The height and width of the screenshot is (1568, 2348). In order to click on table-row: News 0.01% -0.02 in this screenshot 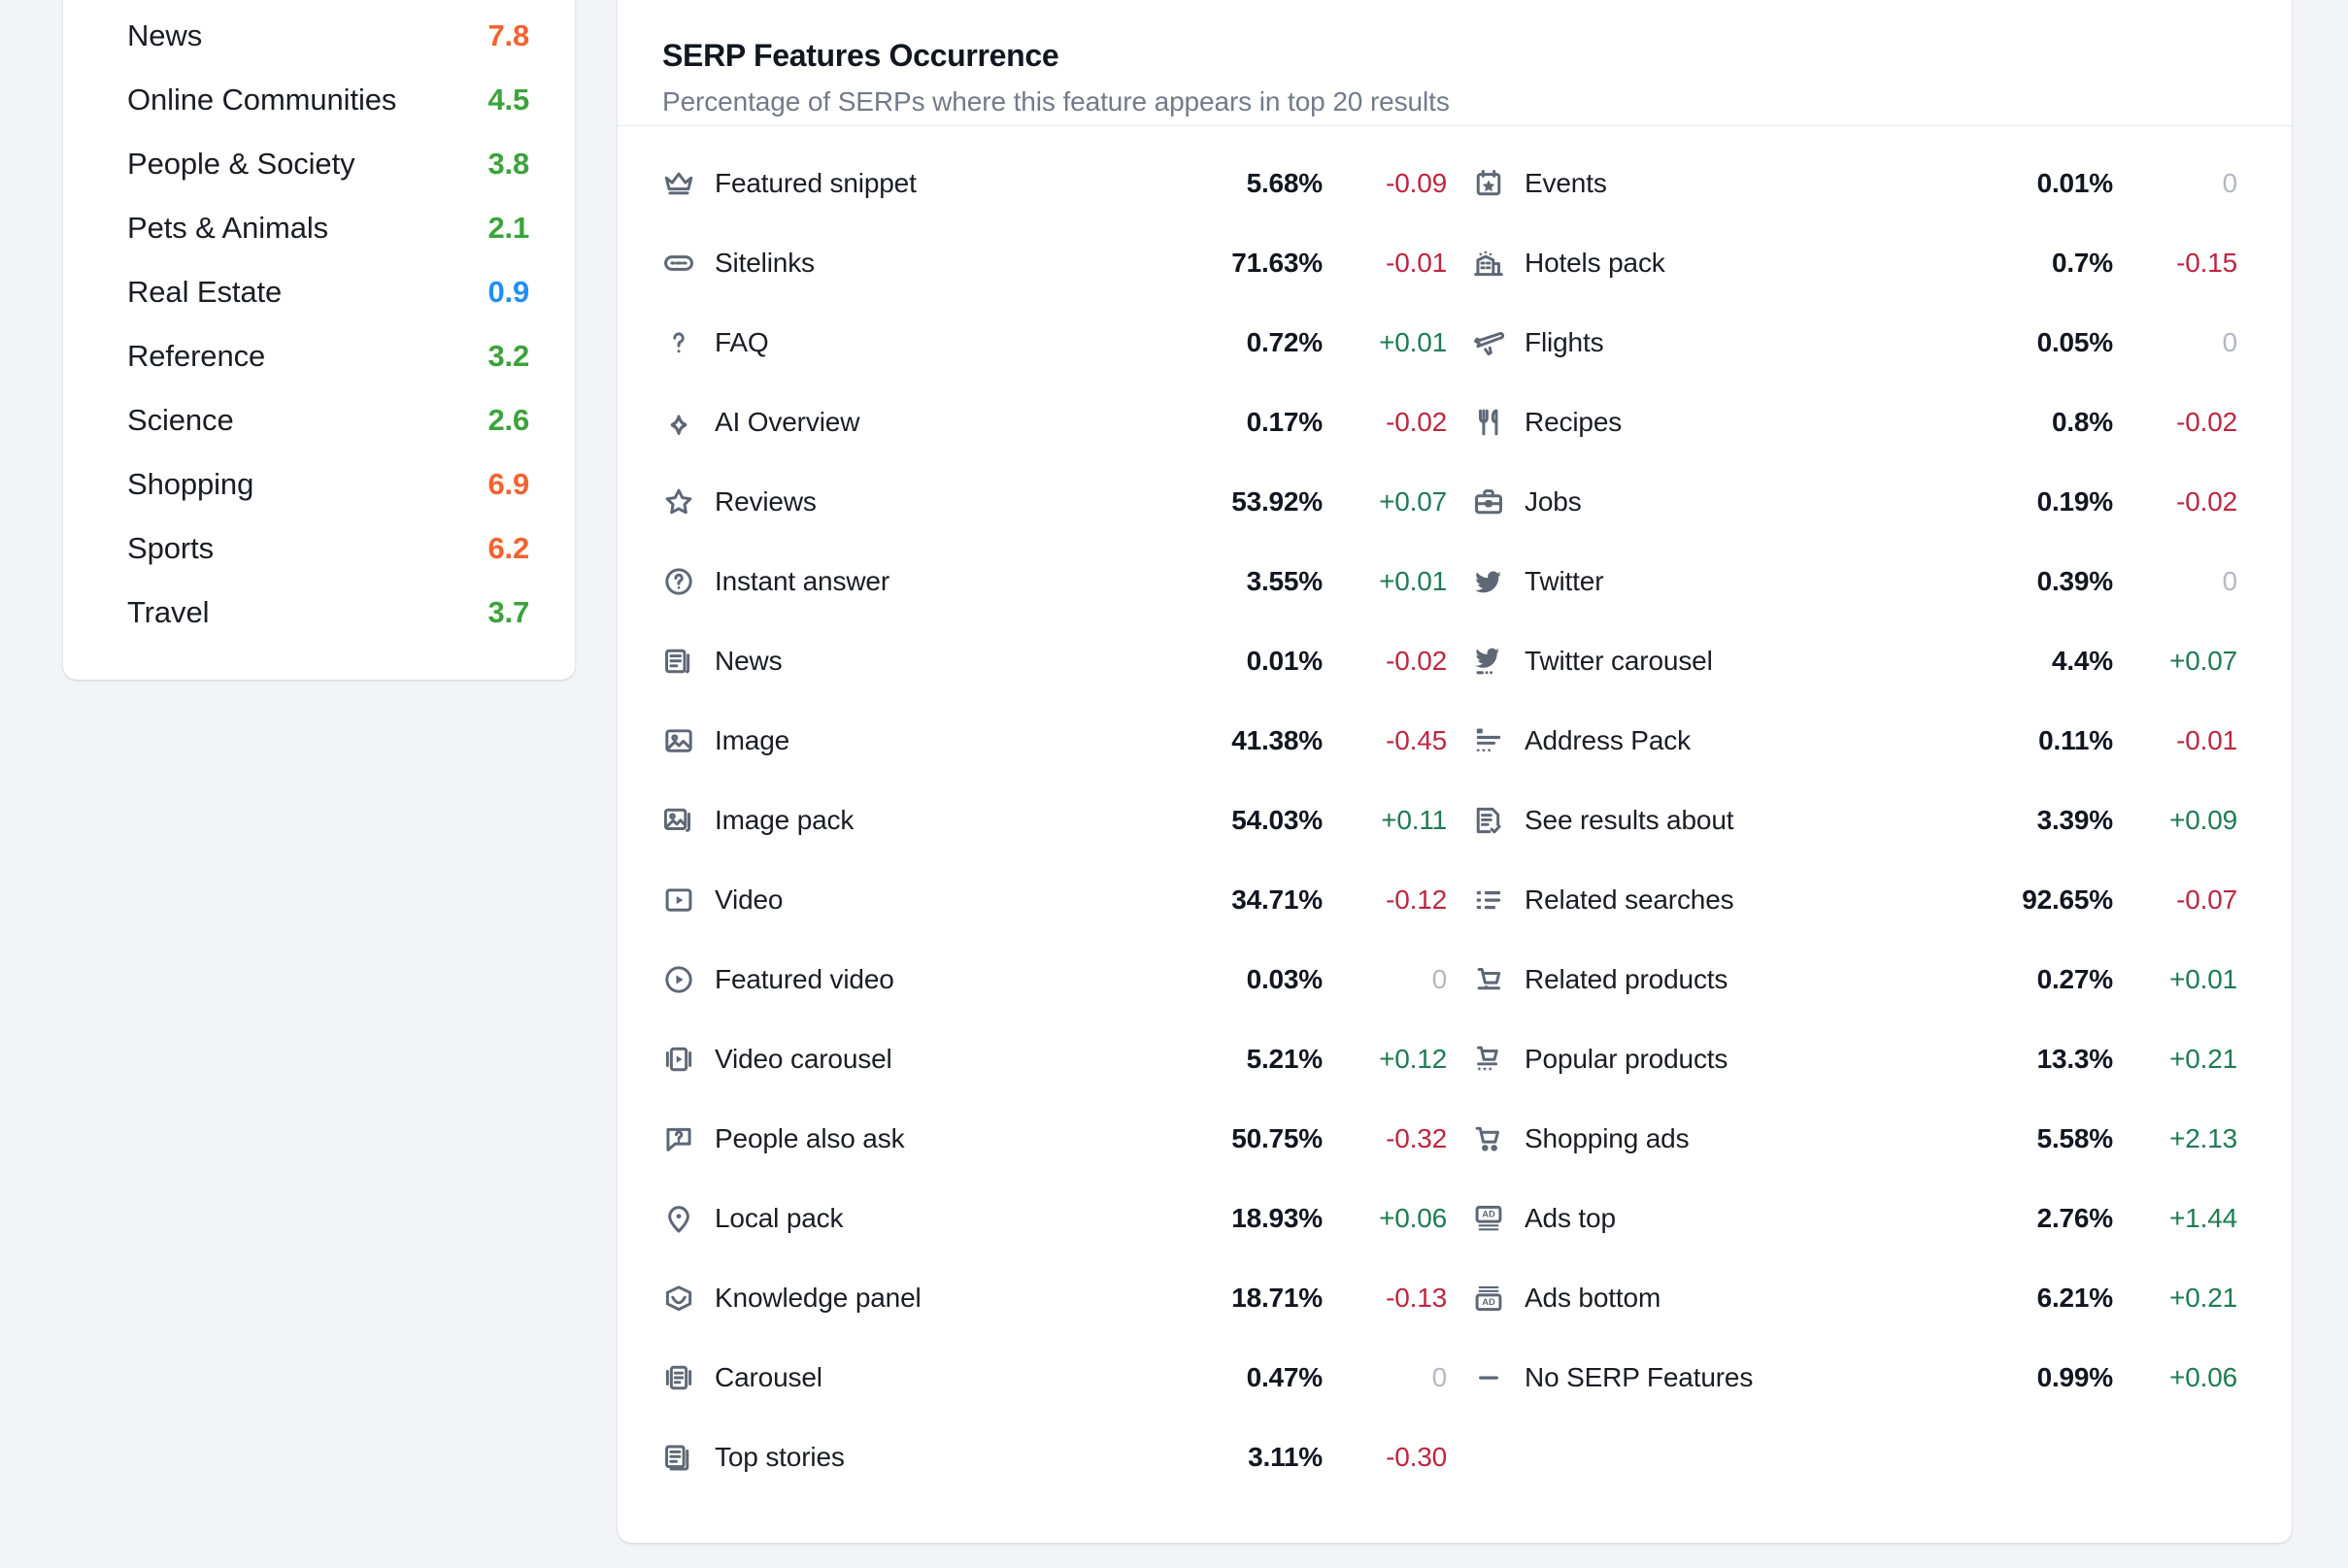, I will do `click(1054, 661)`.